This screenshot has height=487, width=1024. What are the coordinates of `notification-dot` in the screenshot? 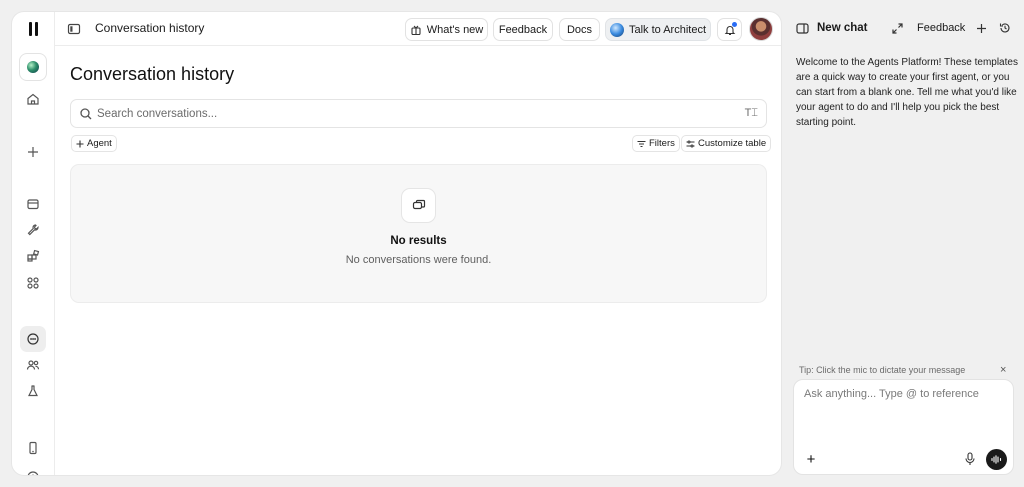 It's located at (734, 24).